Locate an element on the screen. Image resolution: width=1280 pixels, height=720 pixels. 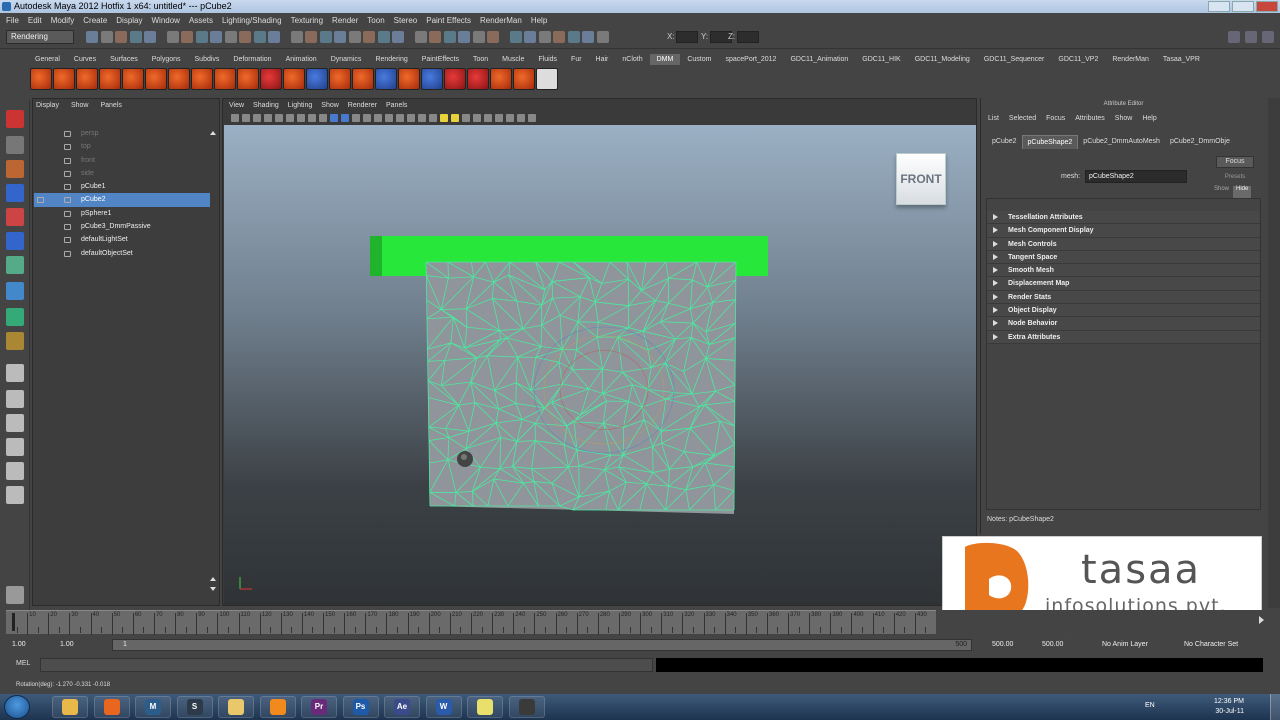
ae-section-extra-attributes: Extra Attributes is located at coordinates (1123, 337).